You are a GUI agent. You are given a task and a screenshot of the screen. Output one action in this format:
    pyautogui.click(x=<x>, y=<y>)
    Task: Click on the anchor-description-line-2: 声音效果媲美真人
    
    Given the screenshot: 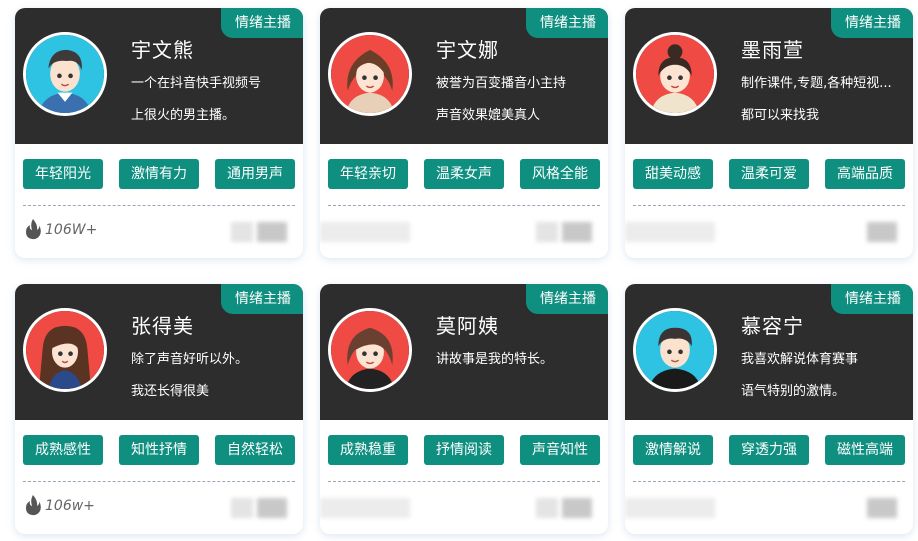 What is the action you would take?
    pyautogui.click(x=488, y=115)
    